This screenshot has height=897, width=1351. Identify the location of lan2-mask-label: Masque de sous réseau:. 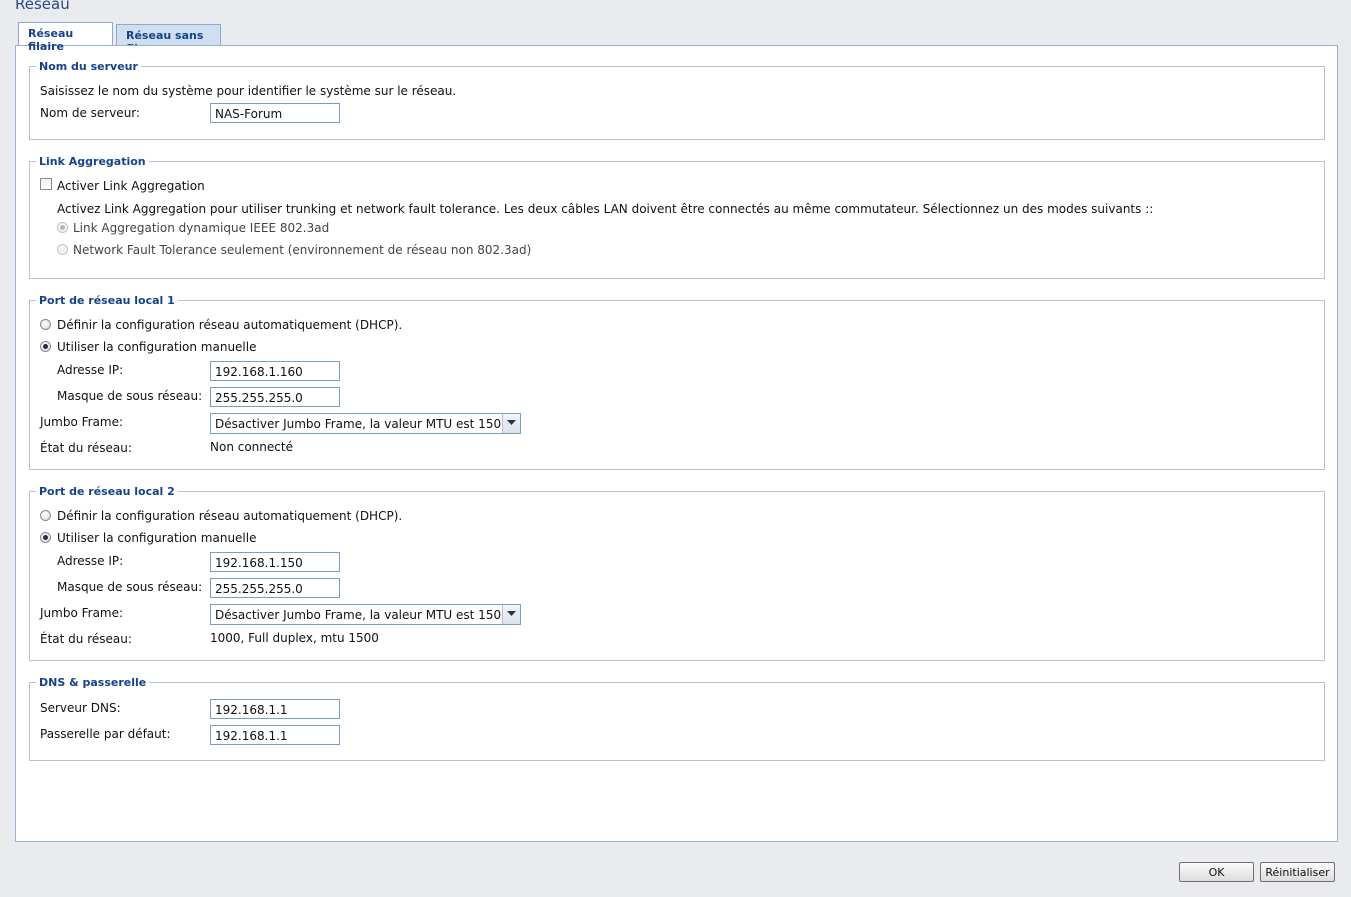
(130, 587).